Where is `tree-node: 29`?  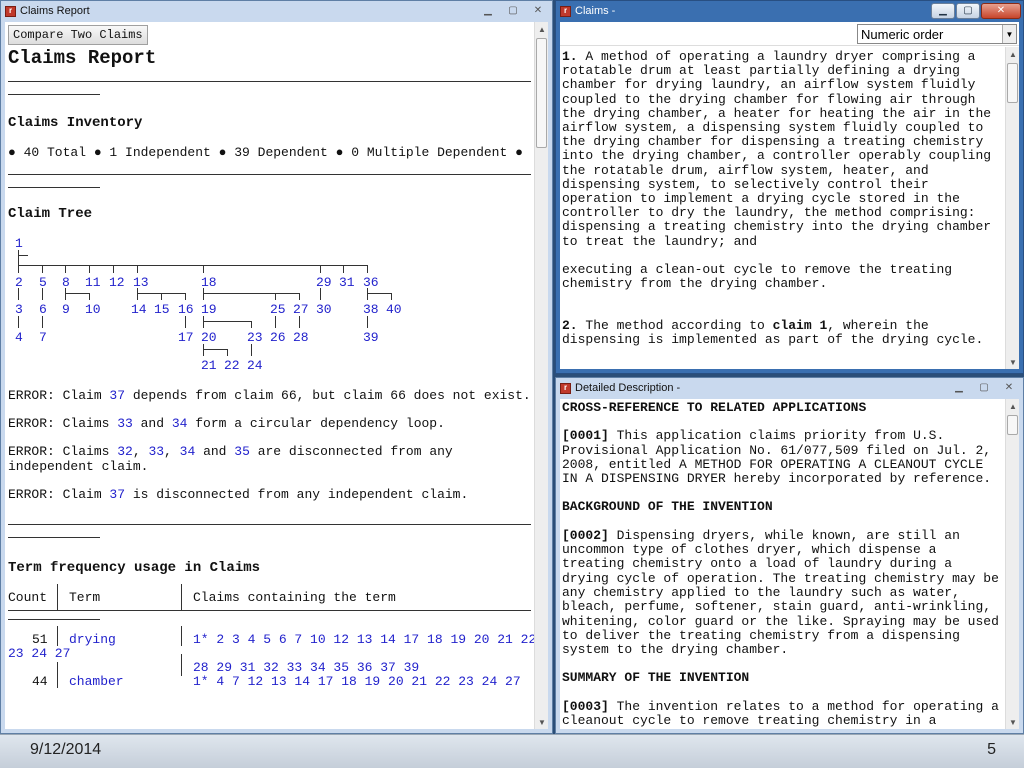
tree-node: 29 is located at coordinates (324, 282).